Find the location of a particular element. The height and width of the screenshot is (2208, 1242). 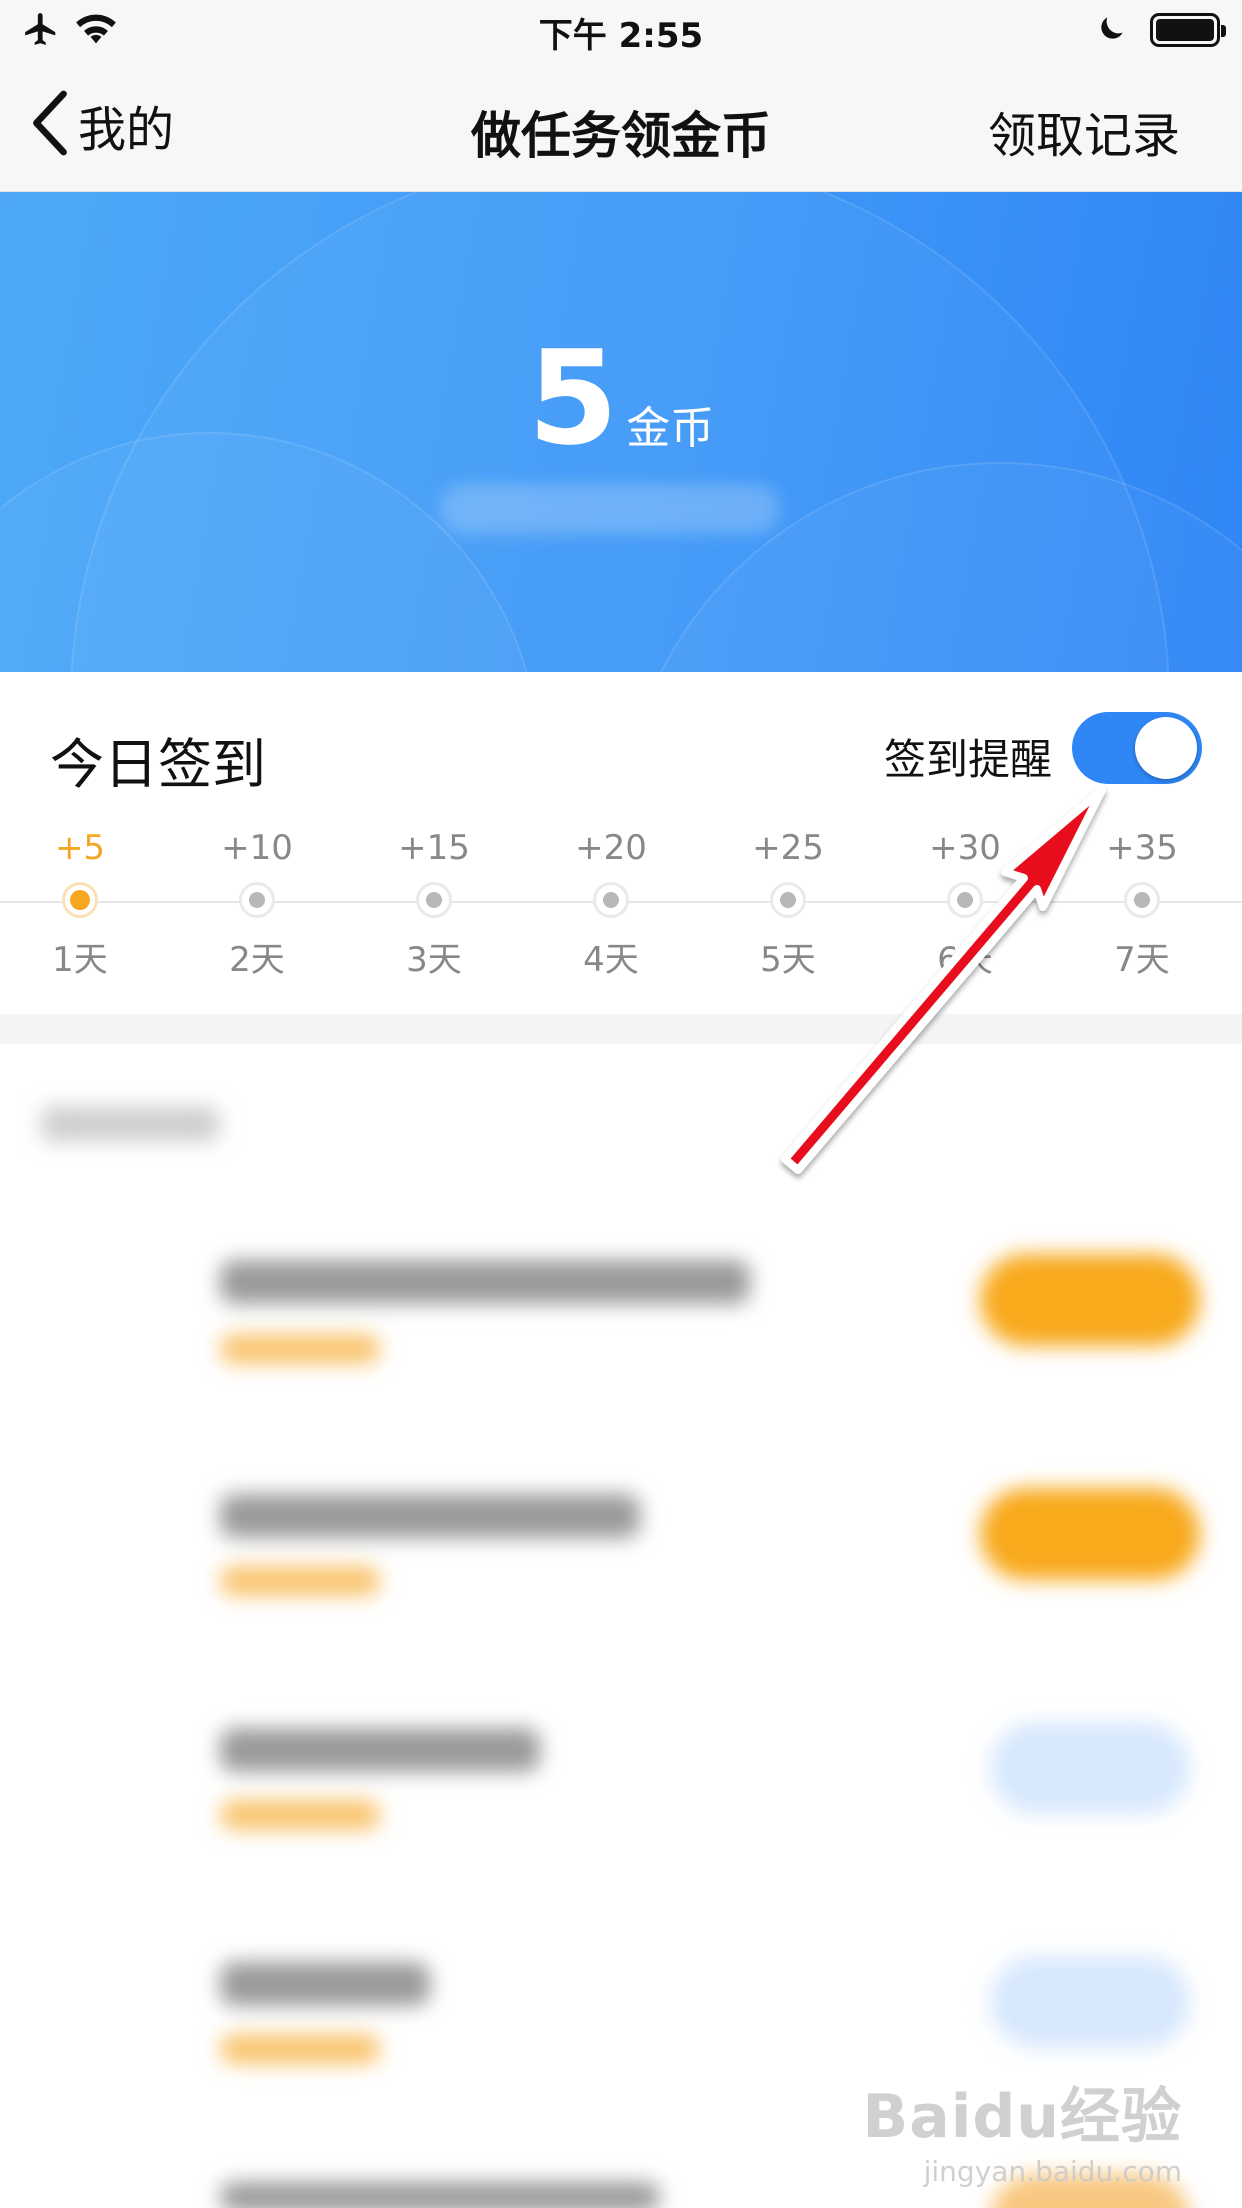

blurred-subtitle is located at coordinates (610, 509).